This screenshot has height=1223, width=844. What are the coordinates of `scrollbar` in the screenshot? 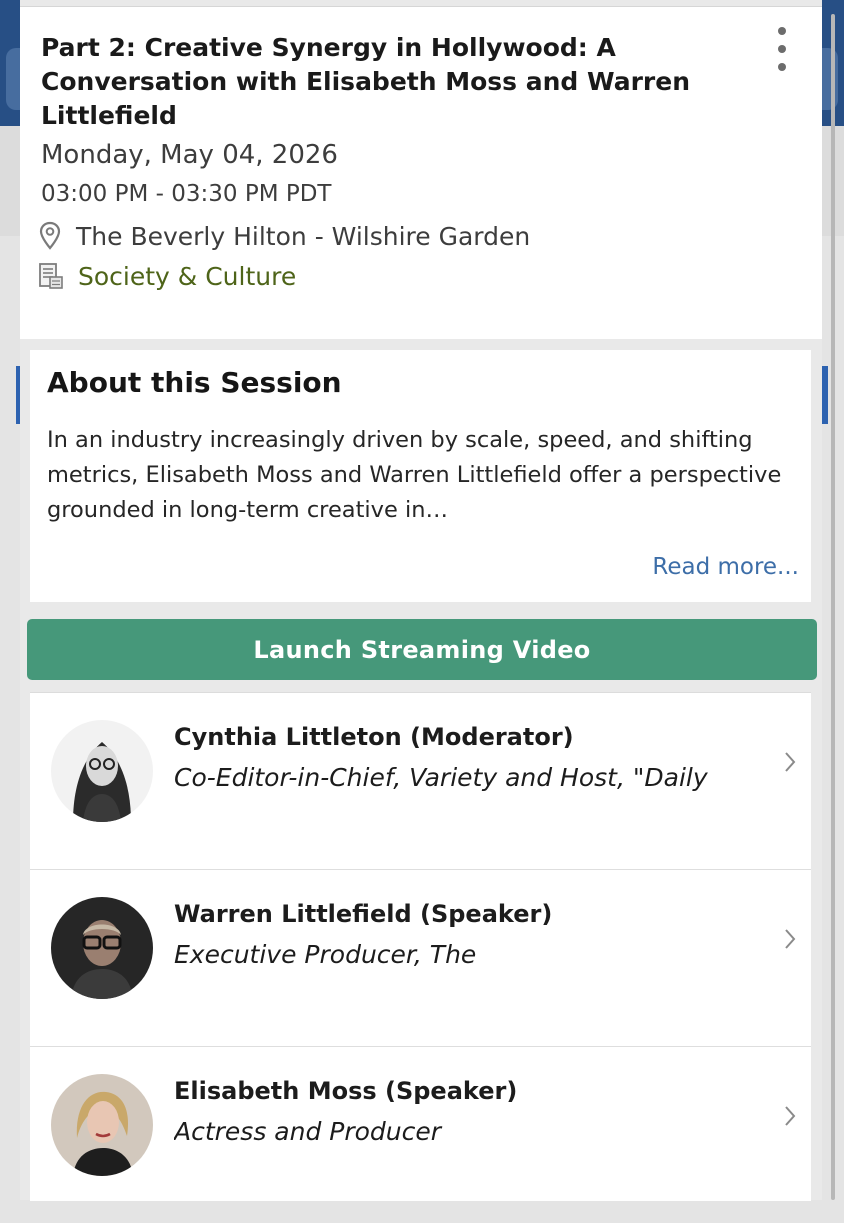 It's located at (833, 607).